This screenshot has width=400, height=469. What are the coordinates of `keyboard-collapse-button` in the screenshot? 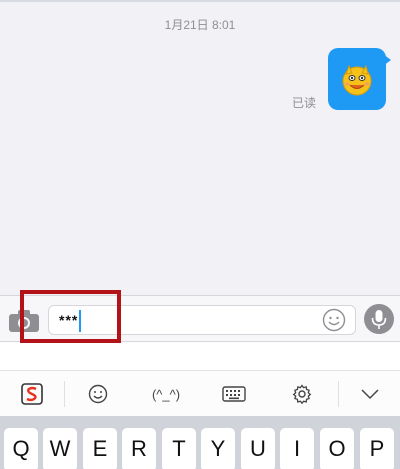 It's located at (370, 394).